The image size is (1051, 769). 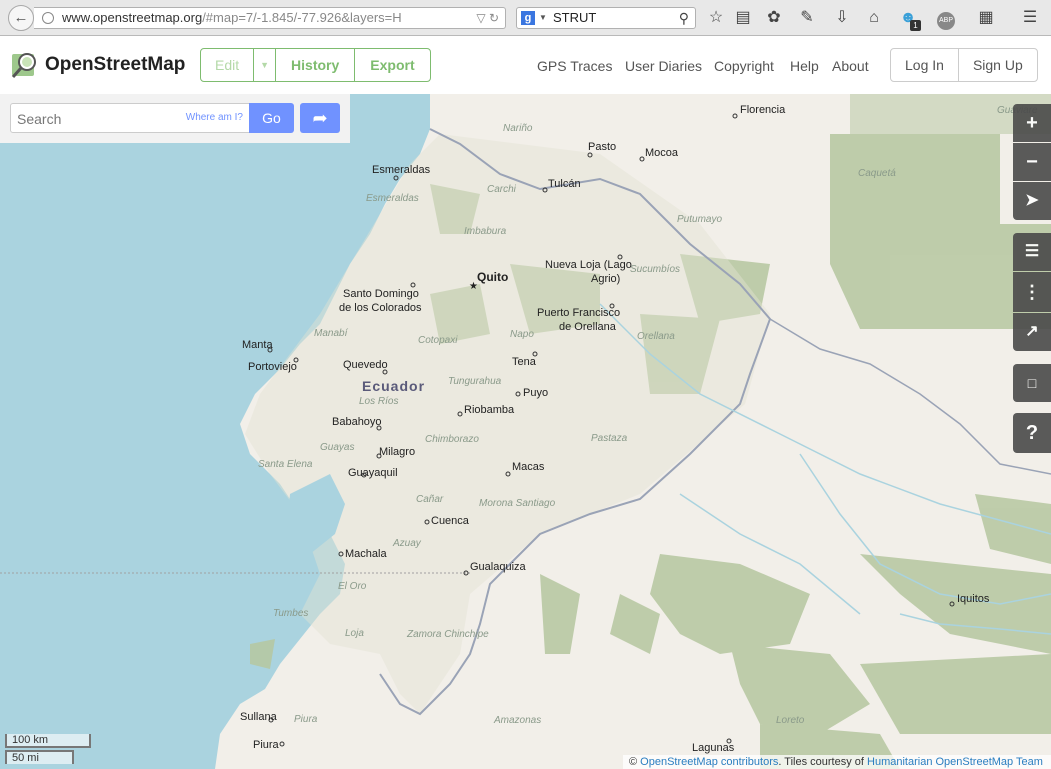 I want to click on nav-user-diaries: User Diaries, so click(x=663, y=66).